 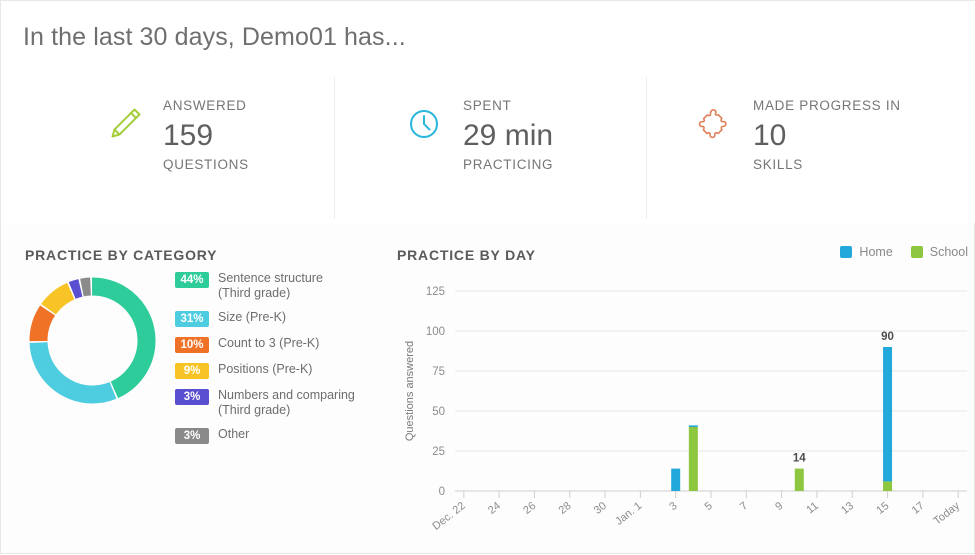 What do you see at coordinates (882, 508) in the screenshot?
I see `x-axis-tick-label: 15` at bounding box center [882, 508].